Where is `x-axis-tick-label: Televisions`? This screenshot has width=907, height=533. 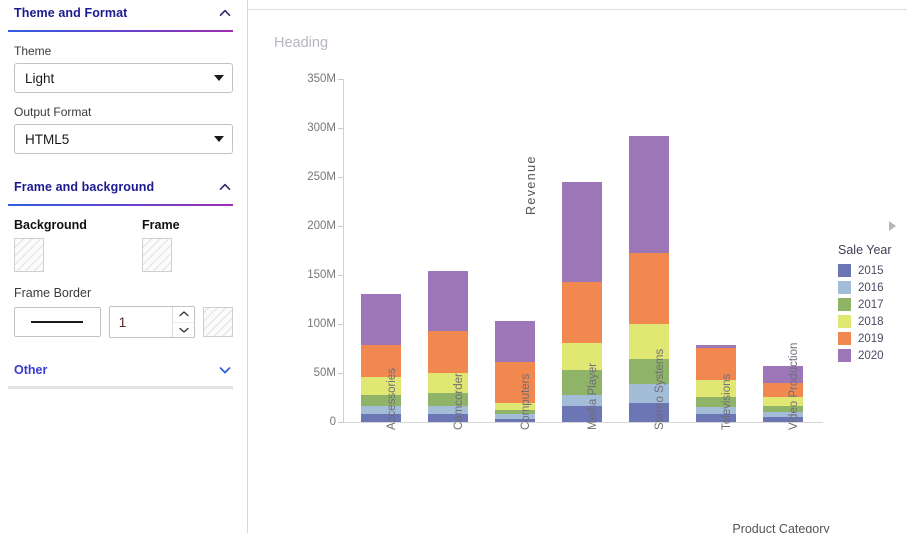
x-axis-tick-label: Televisions is located at coordinates (727, 401).